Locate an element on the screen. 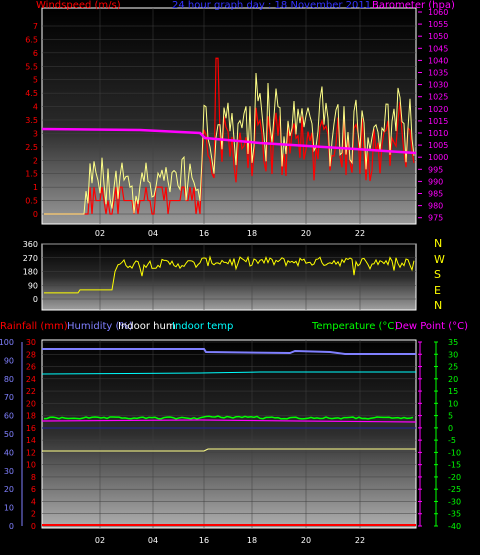 The height and width of the screenshot is (555, 480). humidity-tick-label: 20 is located at coordinates (9, 489).